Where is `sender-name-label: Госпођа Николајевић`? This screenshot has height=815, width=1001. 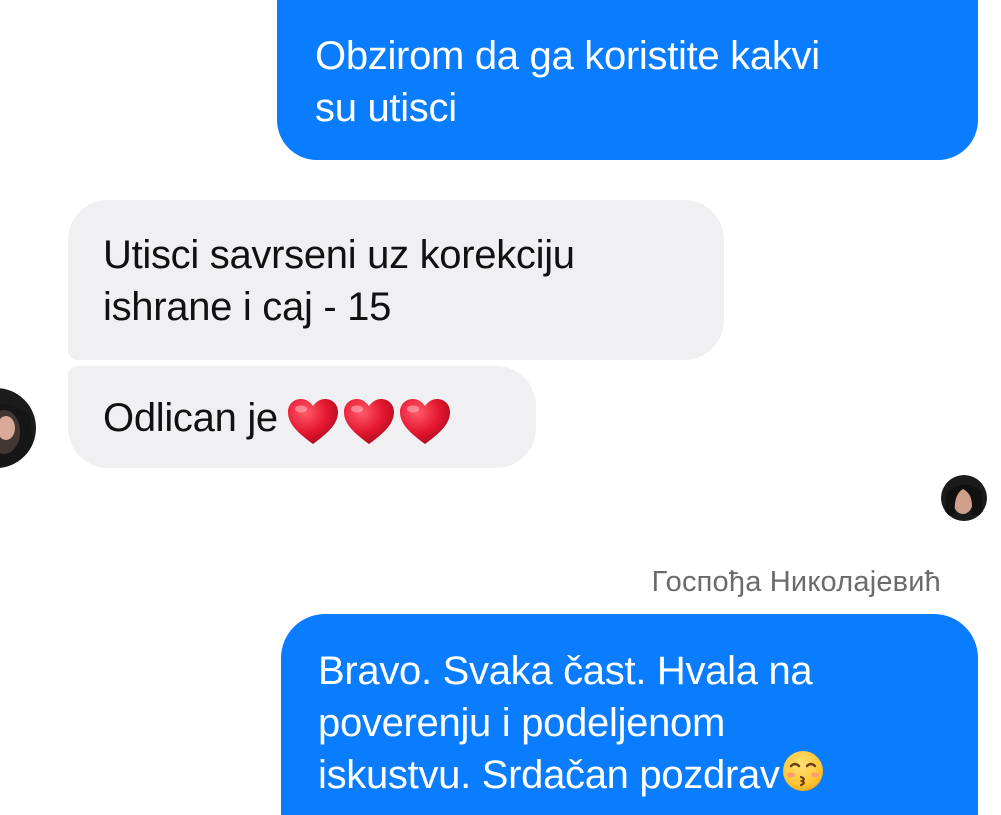 sender-name-label: Госпођа Николајевић is located at coordinates (796, 582).